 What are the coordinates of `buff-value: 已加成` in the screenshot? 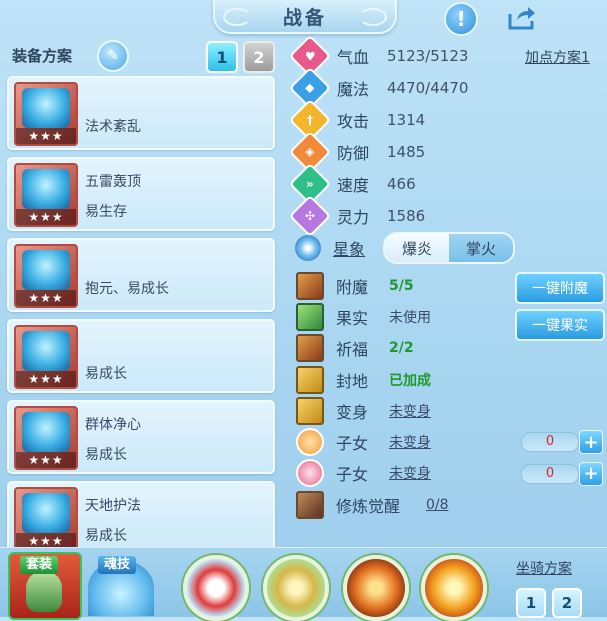 It's located at (410, 380).